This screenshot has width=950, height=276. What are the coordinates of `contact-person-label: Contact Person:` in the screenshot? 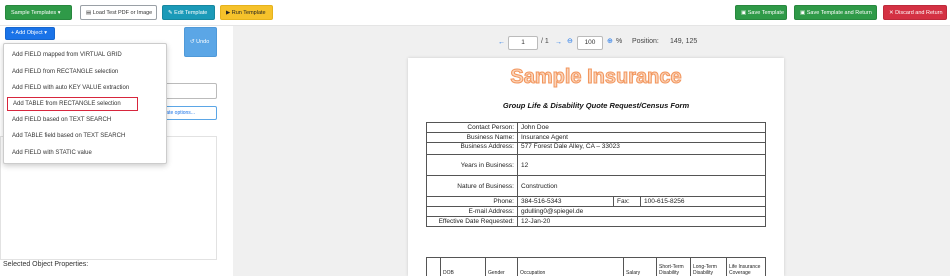 It's located at (472, 127).